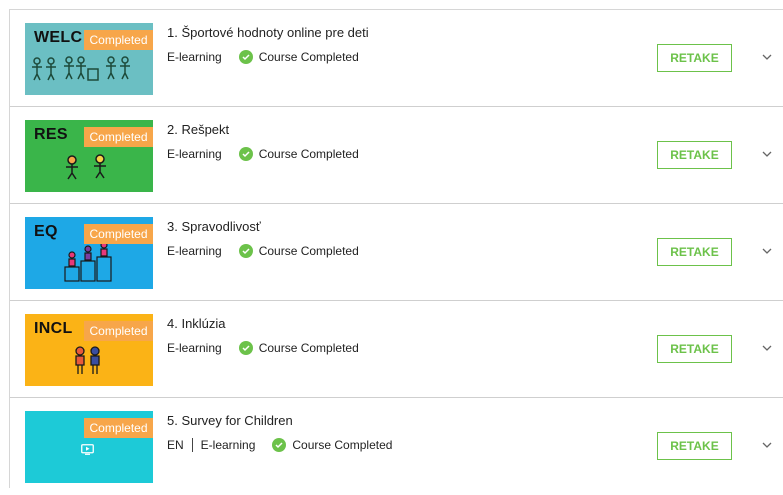 The height and width of the screenshot is (495, 783). I want to click on thumbnail-text: EQ, so click(46, 231).